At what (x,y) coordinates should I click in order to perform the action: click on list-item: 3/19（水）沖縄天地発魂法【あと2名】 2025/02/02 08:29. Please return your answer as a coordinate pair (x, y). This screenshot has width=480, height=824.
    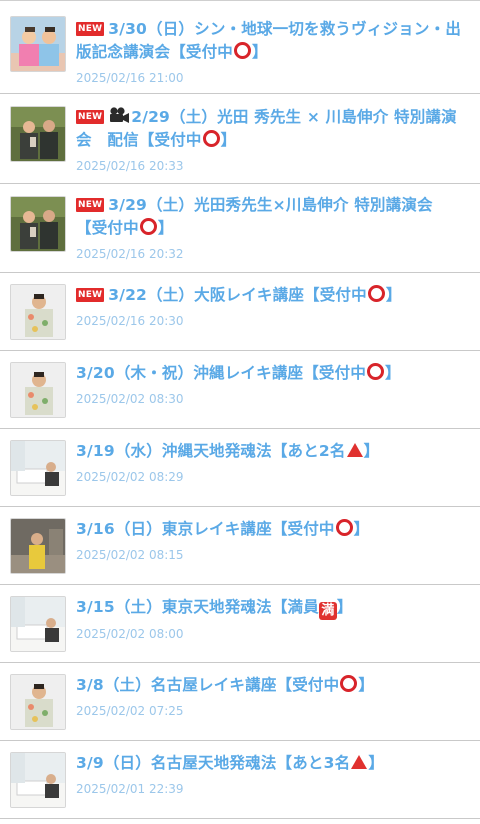
    Looking at the image, I should click on (240, 468).